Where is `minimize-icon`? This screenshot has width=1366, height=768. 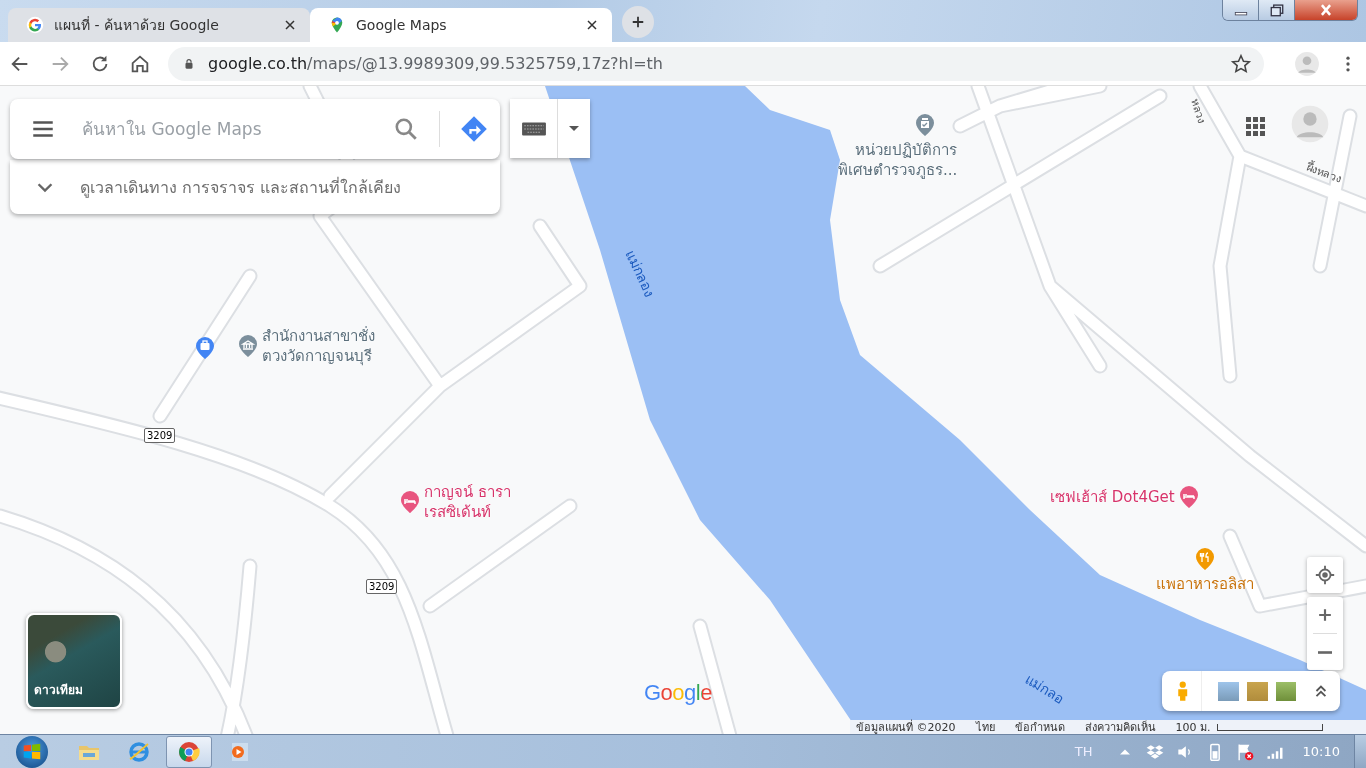
minimize-icon is located at coordinates (1240, 14).